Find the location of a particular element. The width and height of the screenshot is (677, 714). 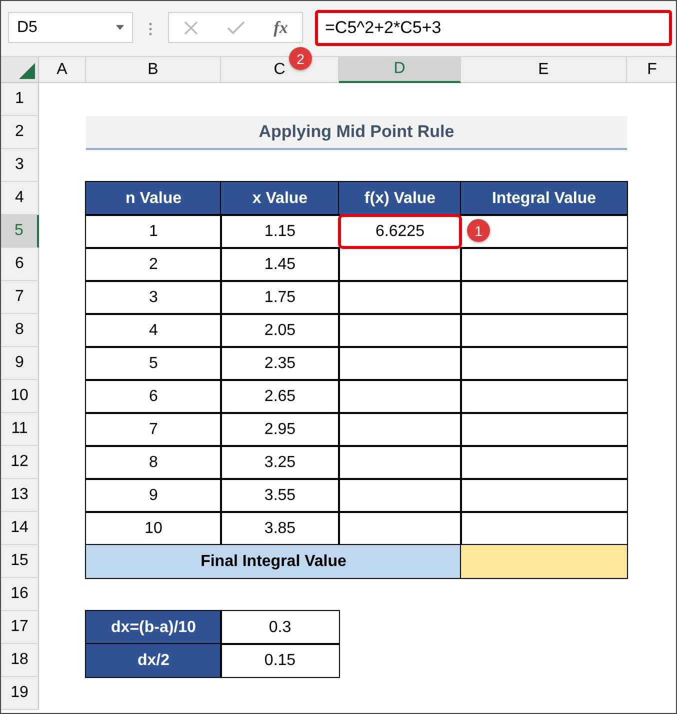

column-heading: Integral Value is located at coordinates (544, 198).